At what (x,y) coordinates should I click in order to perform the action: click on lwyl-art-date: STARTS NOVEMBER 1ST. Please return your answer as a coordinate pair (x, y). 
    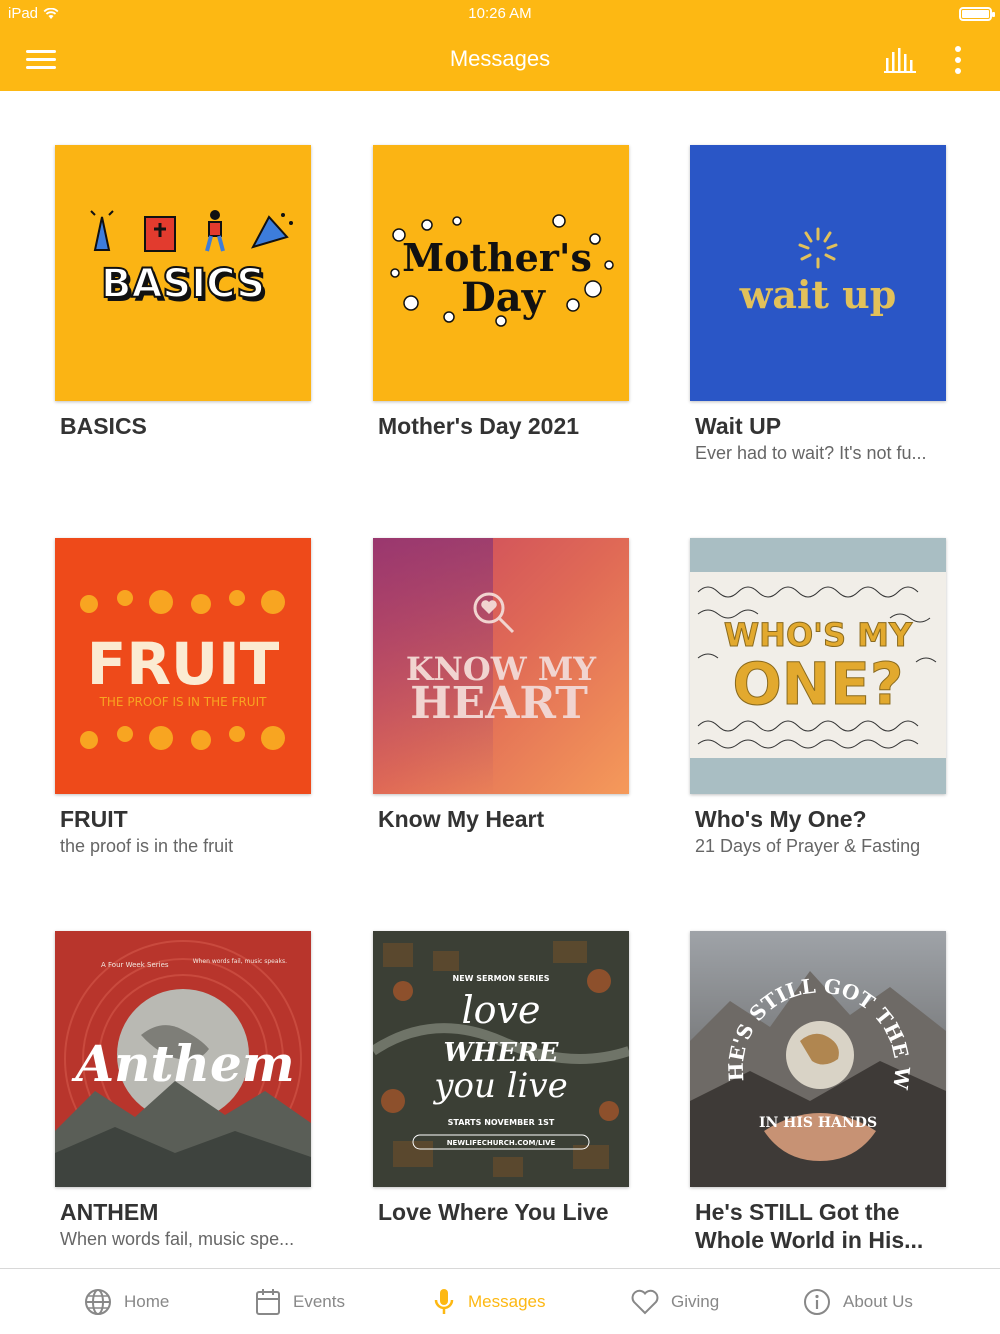
    Looking at the image, I should click on (501, 1122).